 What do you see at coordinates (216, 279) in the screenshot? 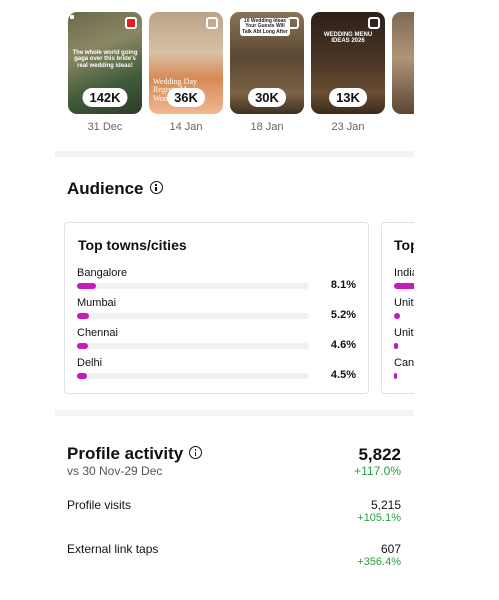
I see `list-item: Bangalore 8.1%` at bounding box center [216, 279].